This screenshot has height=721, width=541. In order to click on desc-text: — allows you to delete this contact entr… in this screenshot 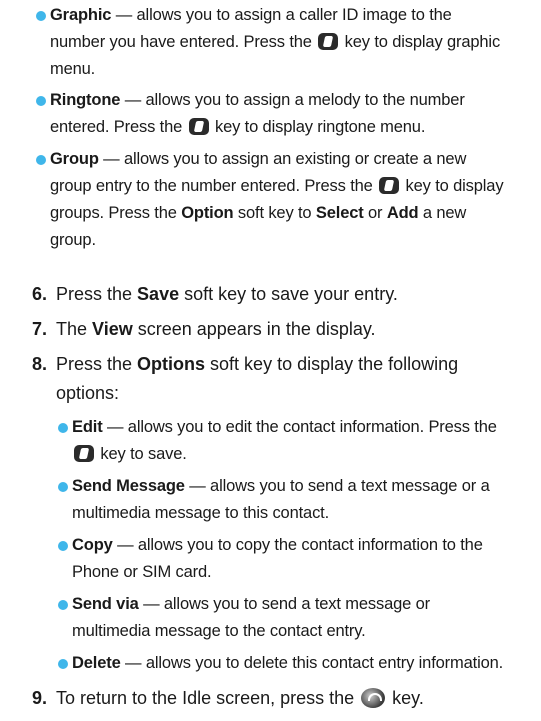, I will do `click(312, 663)`.